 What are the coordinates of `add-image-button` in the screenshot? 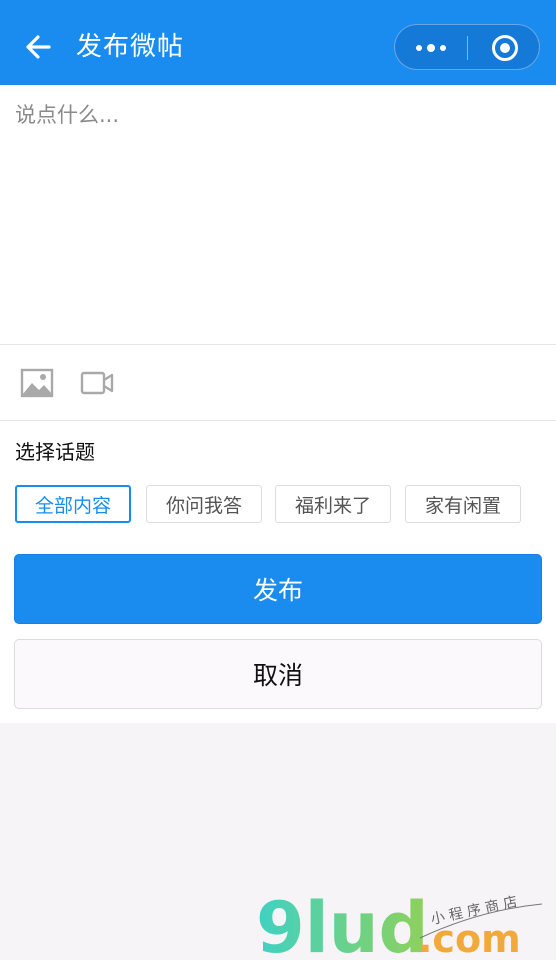 It's located at (38, 383).